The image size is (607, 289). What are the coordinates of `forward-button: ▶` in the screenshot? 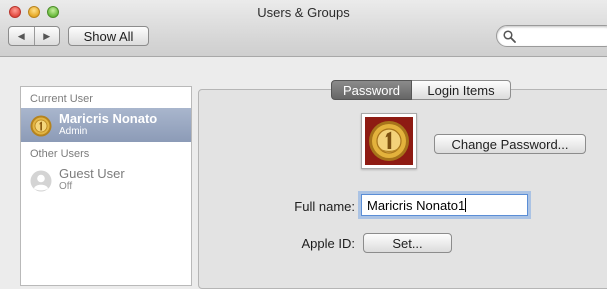 It's located at (47, 36).